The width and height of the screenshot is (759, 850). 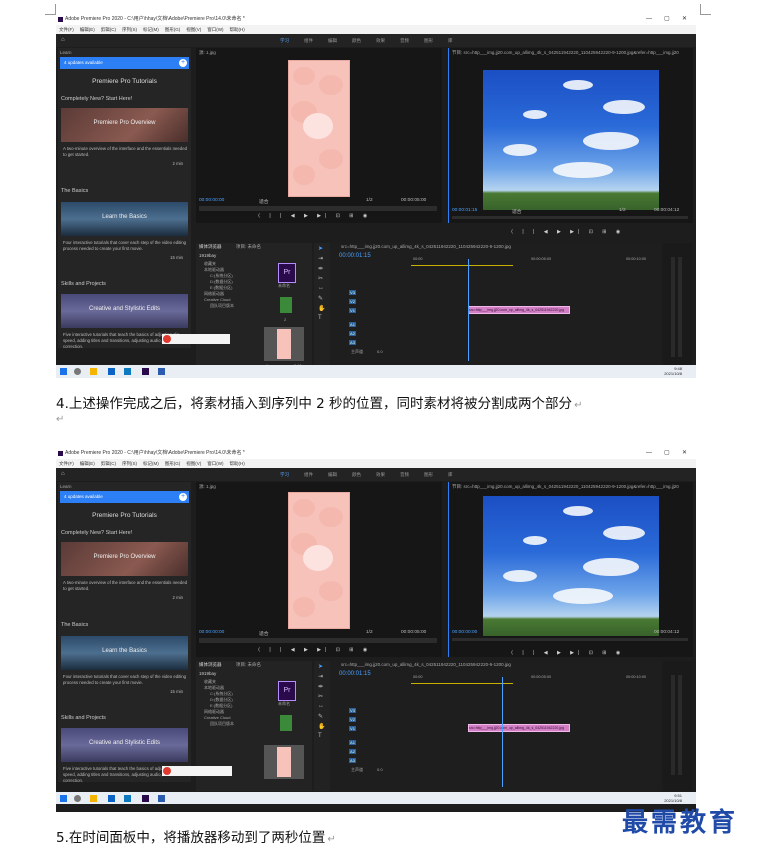 I want to click on menu-help: 帮助(H), so click(x=237, y=29).